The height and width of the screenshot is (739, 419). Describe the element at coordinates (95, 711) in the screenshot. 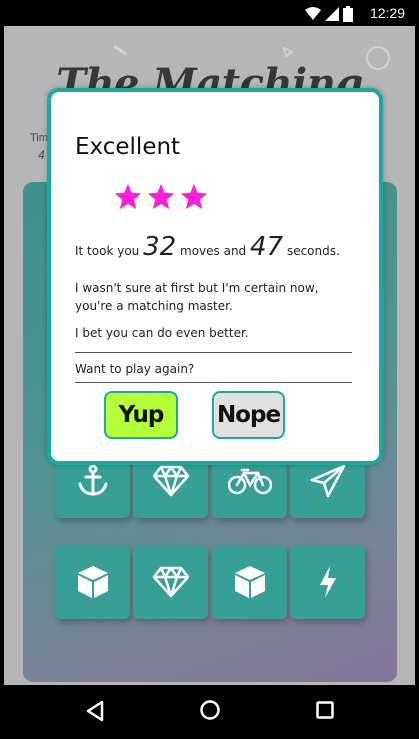

I see `back-icon` at that location.